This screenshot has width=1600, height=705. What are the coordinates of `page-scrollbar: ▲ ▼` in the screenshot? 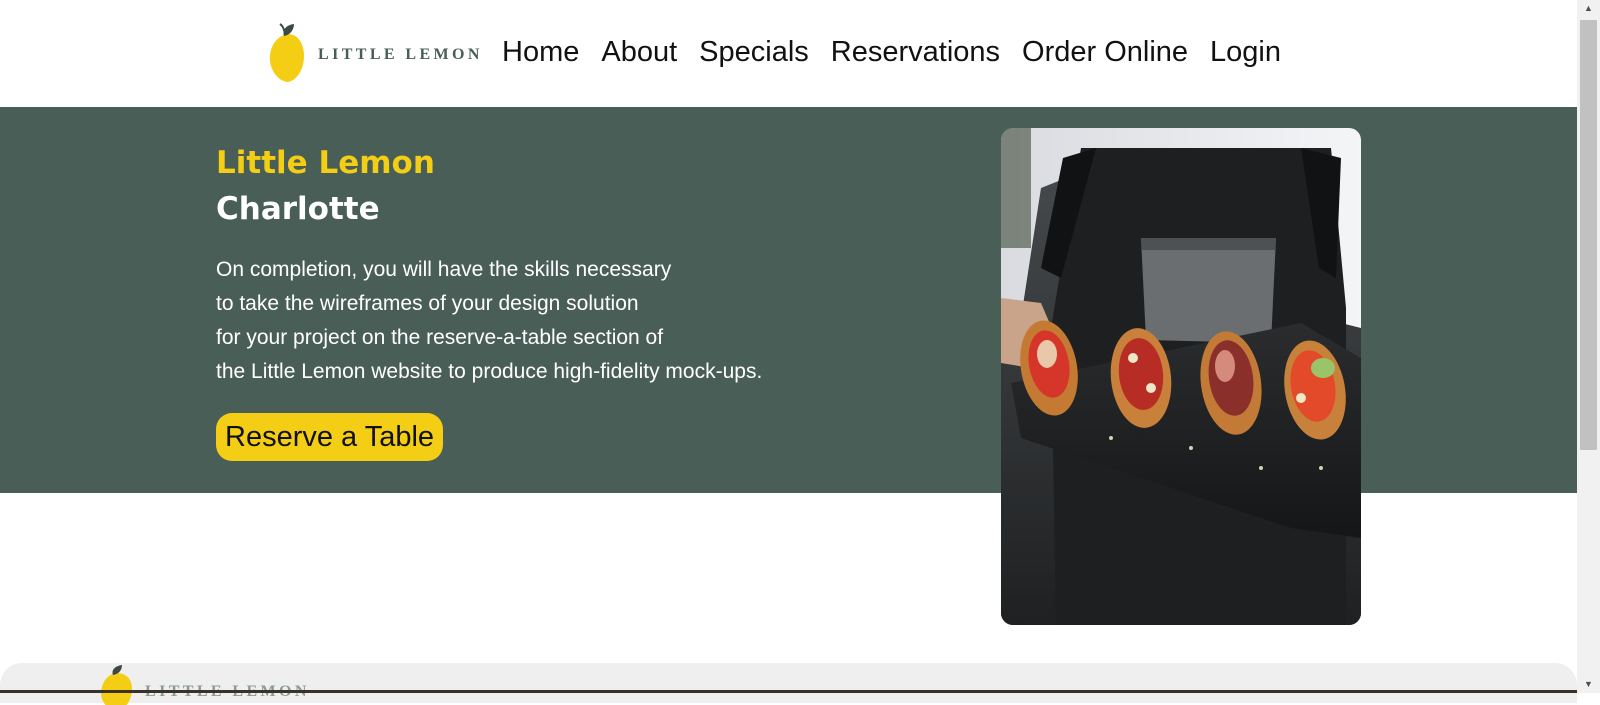 It's located at (1588, 346).